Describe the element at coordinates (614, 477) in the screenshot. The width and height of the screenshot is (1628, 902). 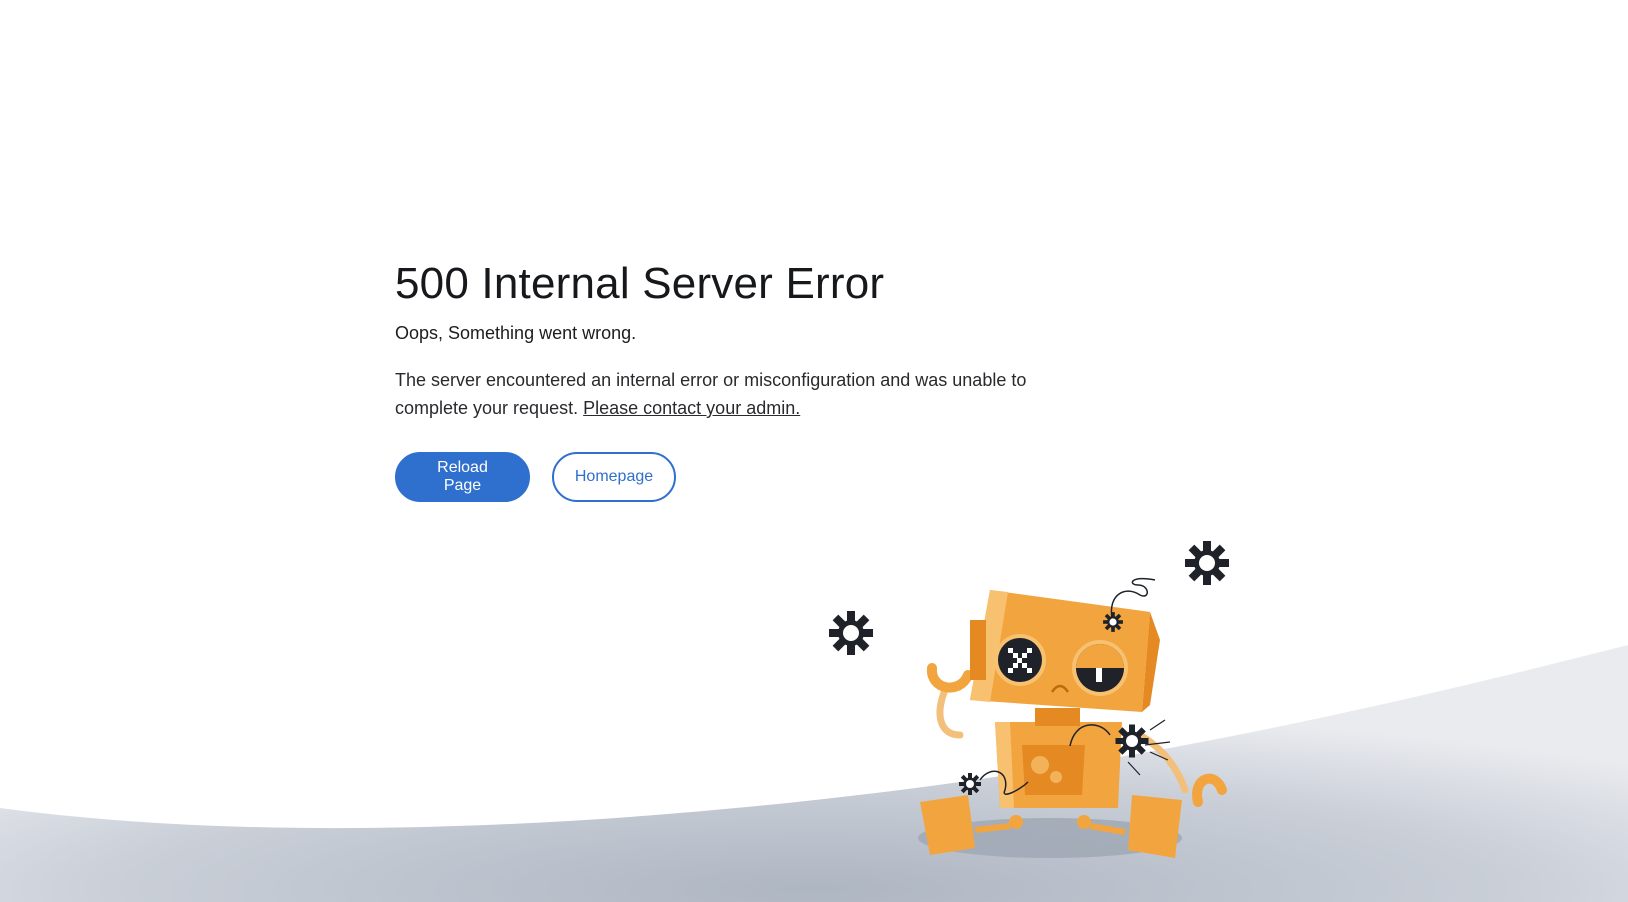
I see `homepage-button: Homepage` at that location.